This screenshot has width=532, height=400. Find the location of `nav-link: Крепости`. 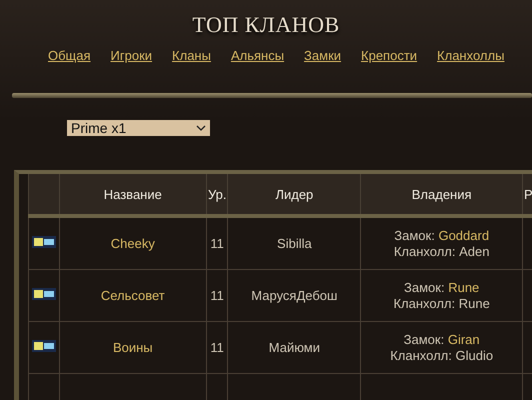

nav-link: Крепости is located at coordinates (389, 55).